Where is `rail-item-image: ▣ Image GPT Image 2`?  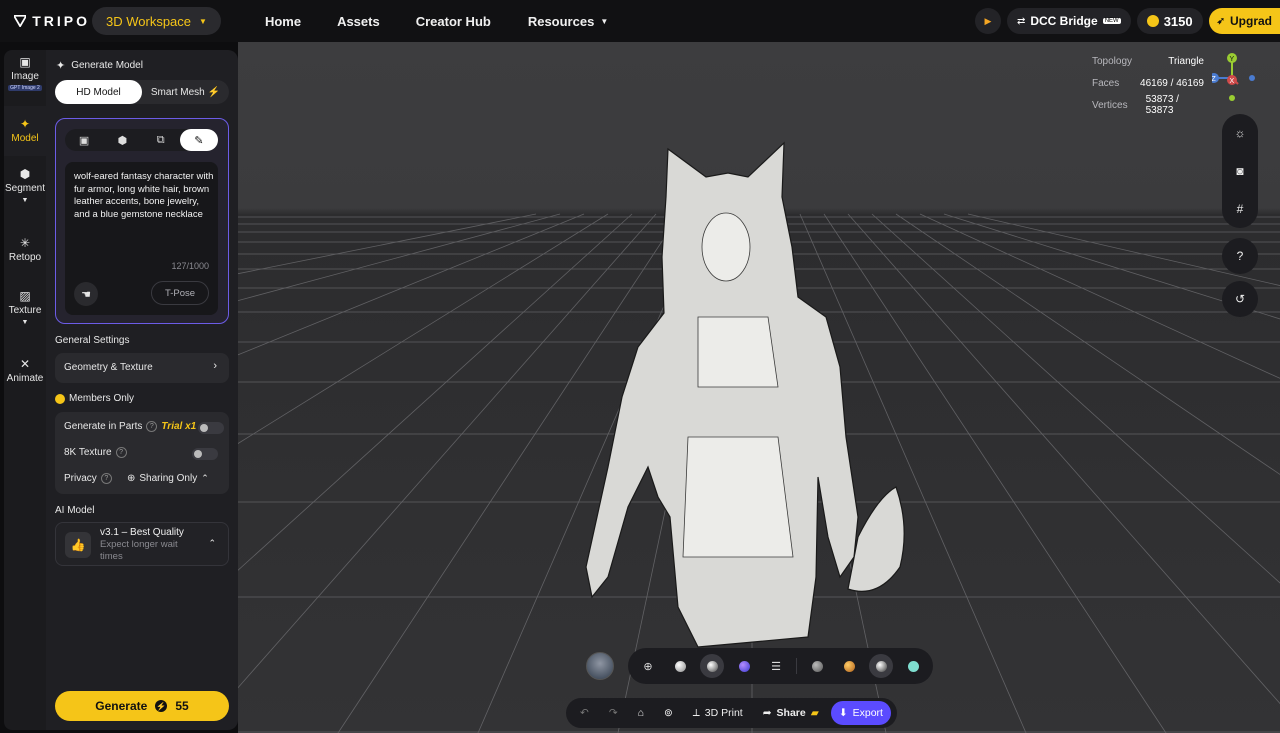
rail-item-image: ▣ Image GPT Image 2 is located at coordinates (25, 81).